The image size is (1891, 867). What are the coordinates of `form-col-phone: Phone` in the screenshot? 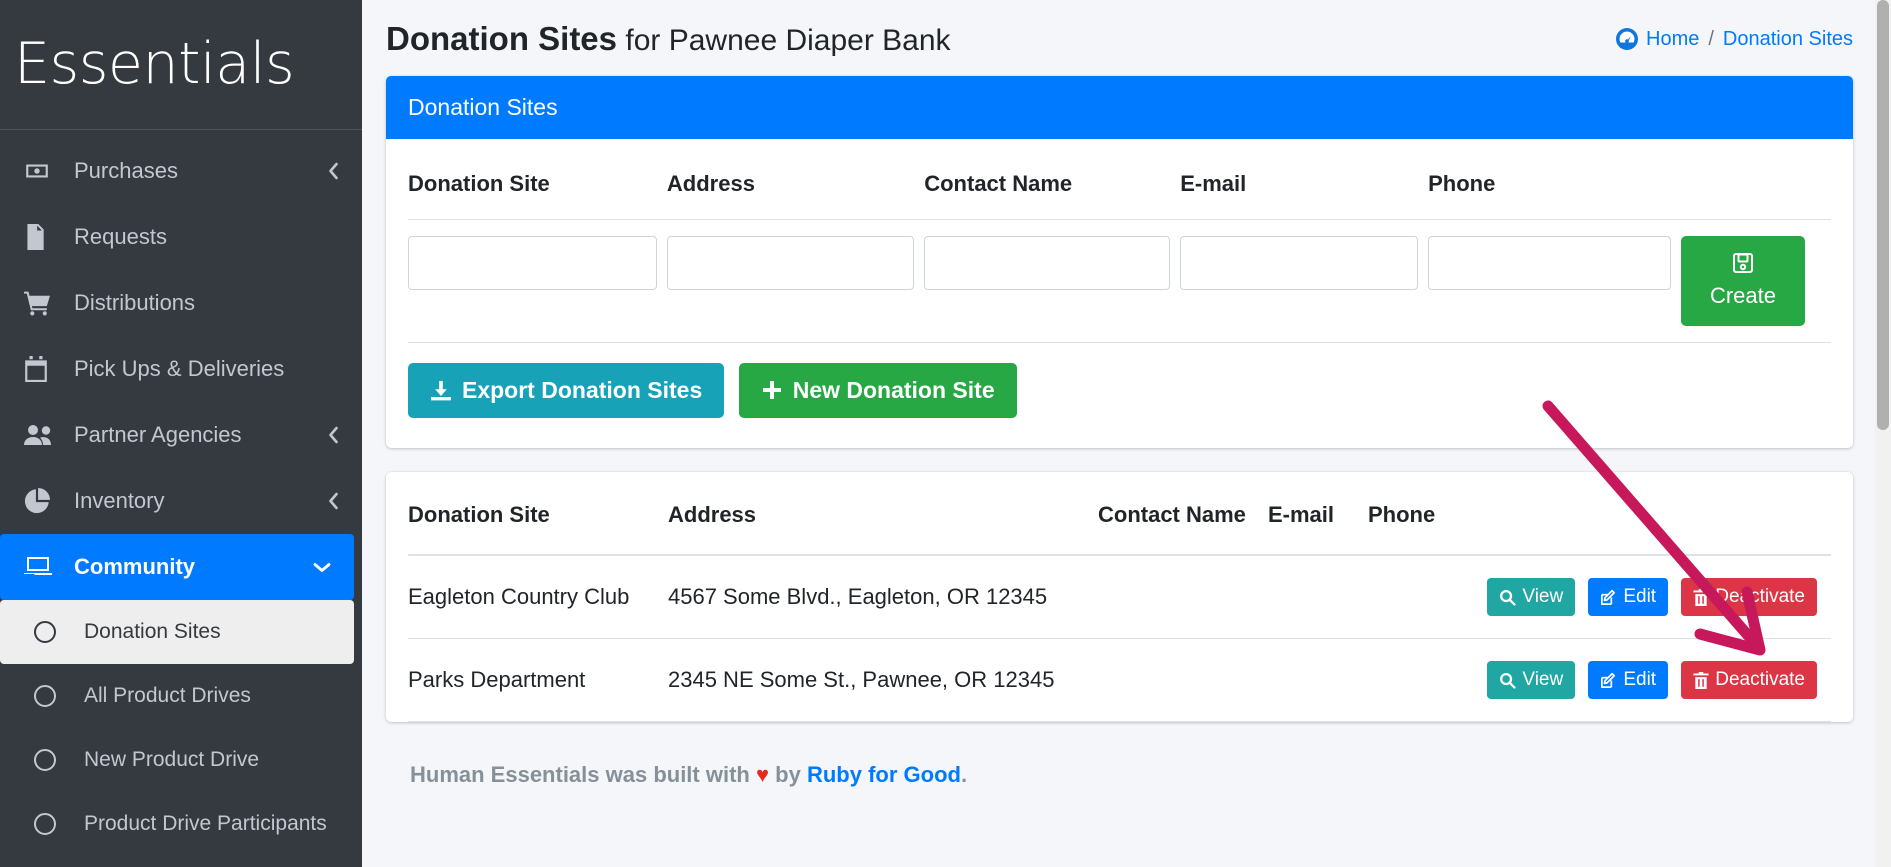 It's located at (1554, 184).